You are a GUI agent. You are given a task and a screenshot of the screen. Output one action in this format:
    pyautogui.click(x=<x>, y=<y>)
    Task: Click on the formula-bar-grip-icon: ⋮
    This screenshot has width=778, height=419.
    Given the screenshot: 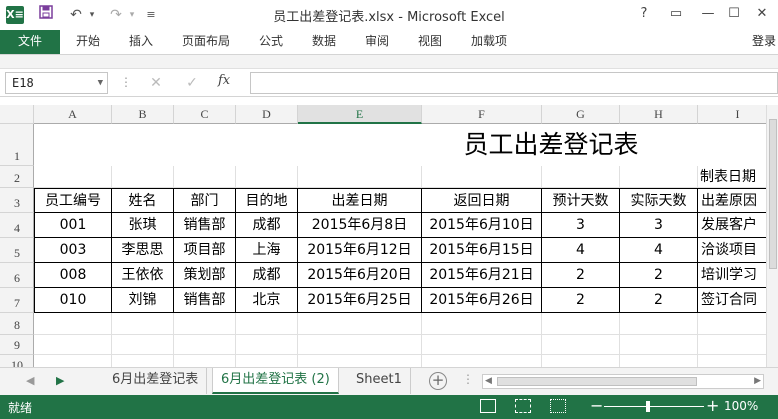 What is the action you would take?
    pyautogui.click(x=126, y=82)
    